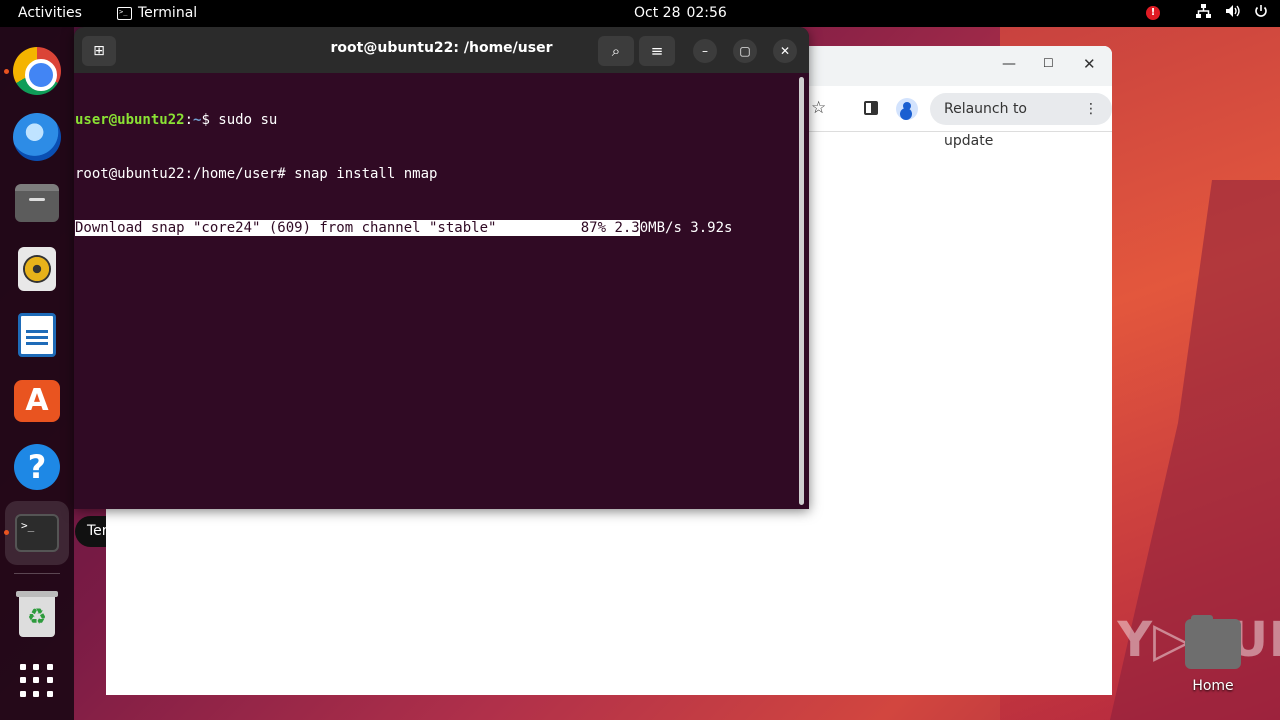 The image size is (1280, 720). What do you see at coordinates (616, 51) in the screenshot?
I see `search-button: ⌕` at bounding box center [616, 51].